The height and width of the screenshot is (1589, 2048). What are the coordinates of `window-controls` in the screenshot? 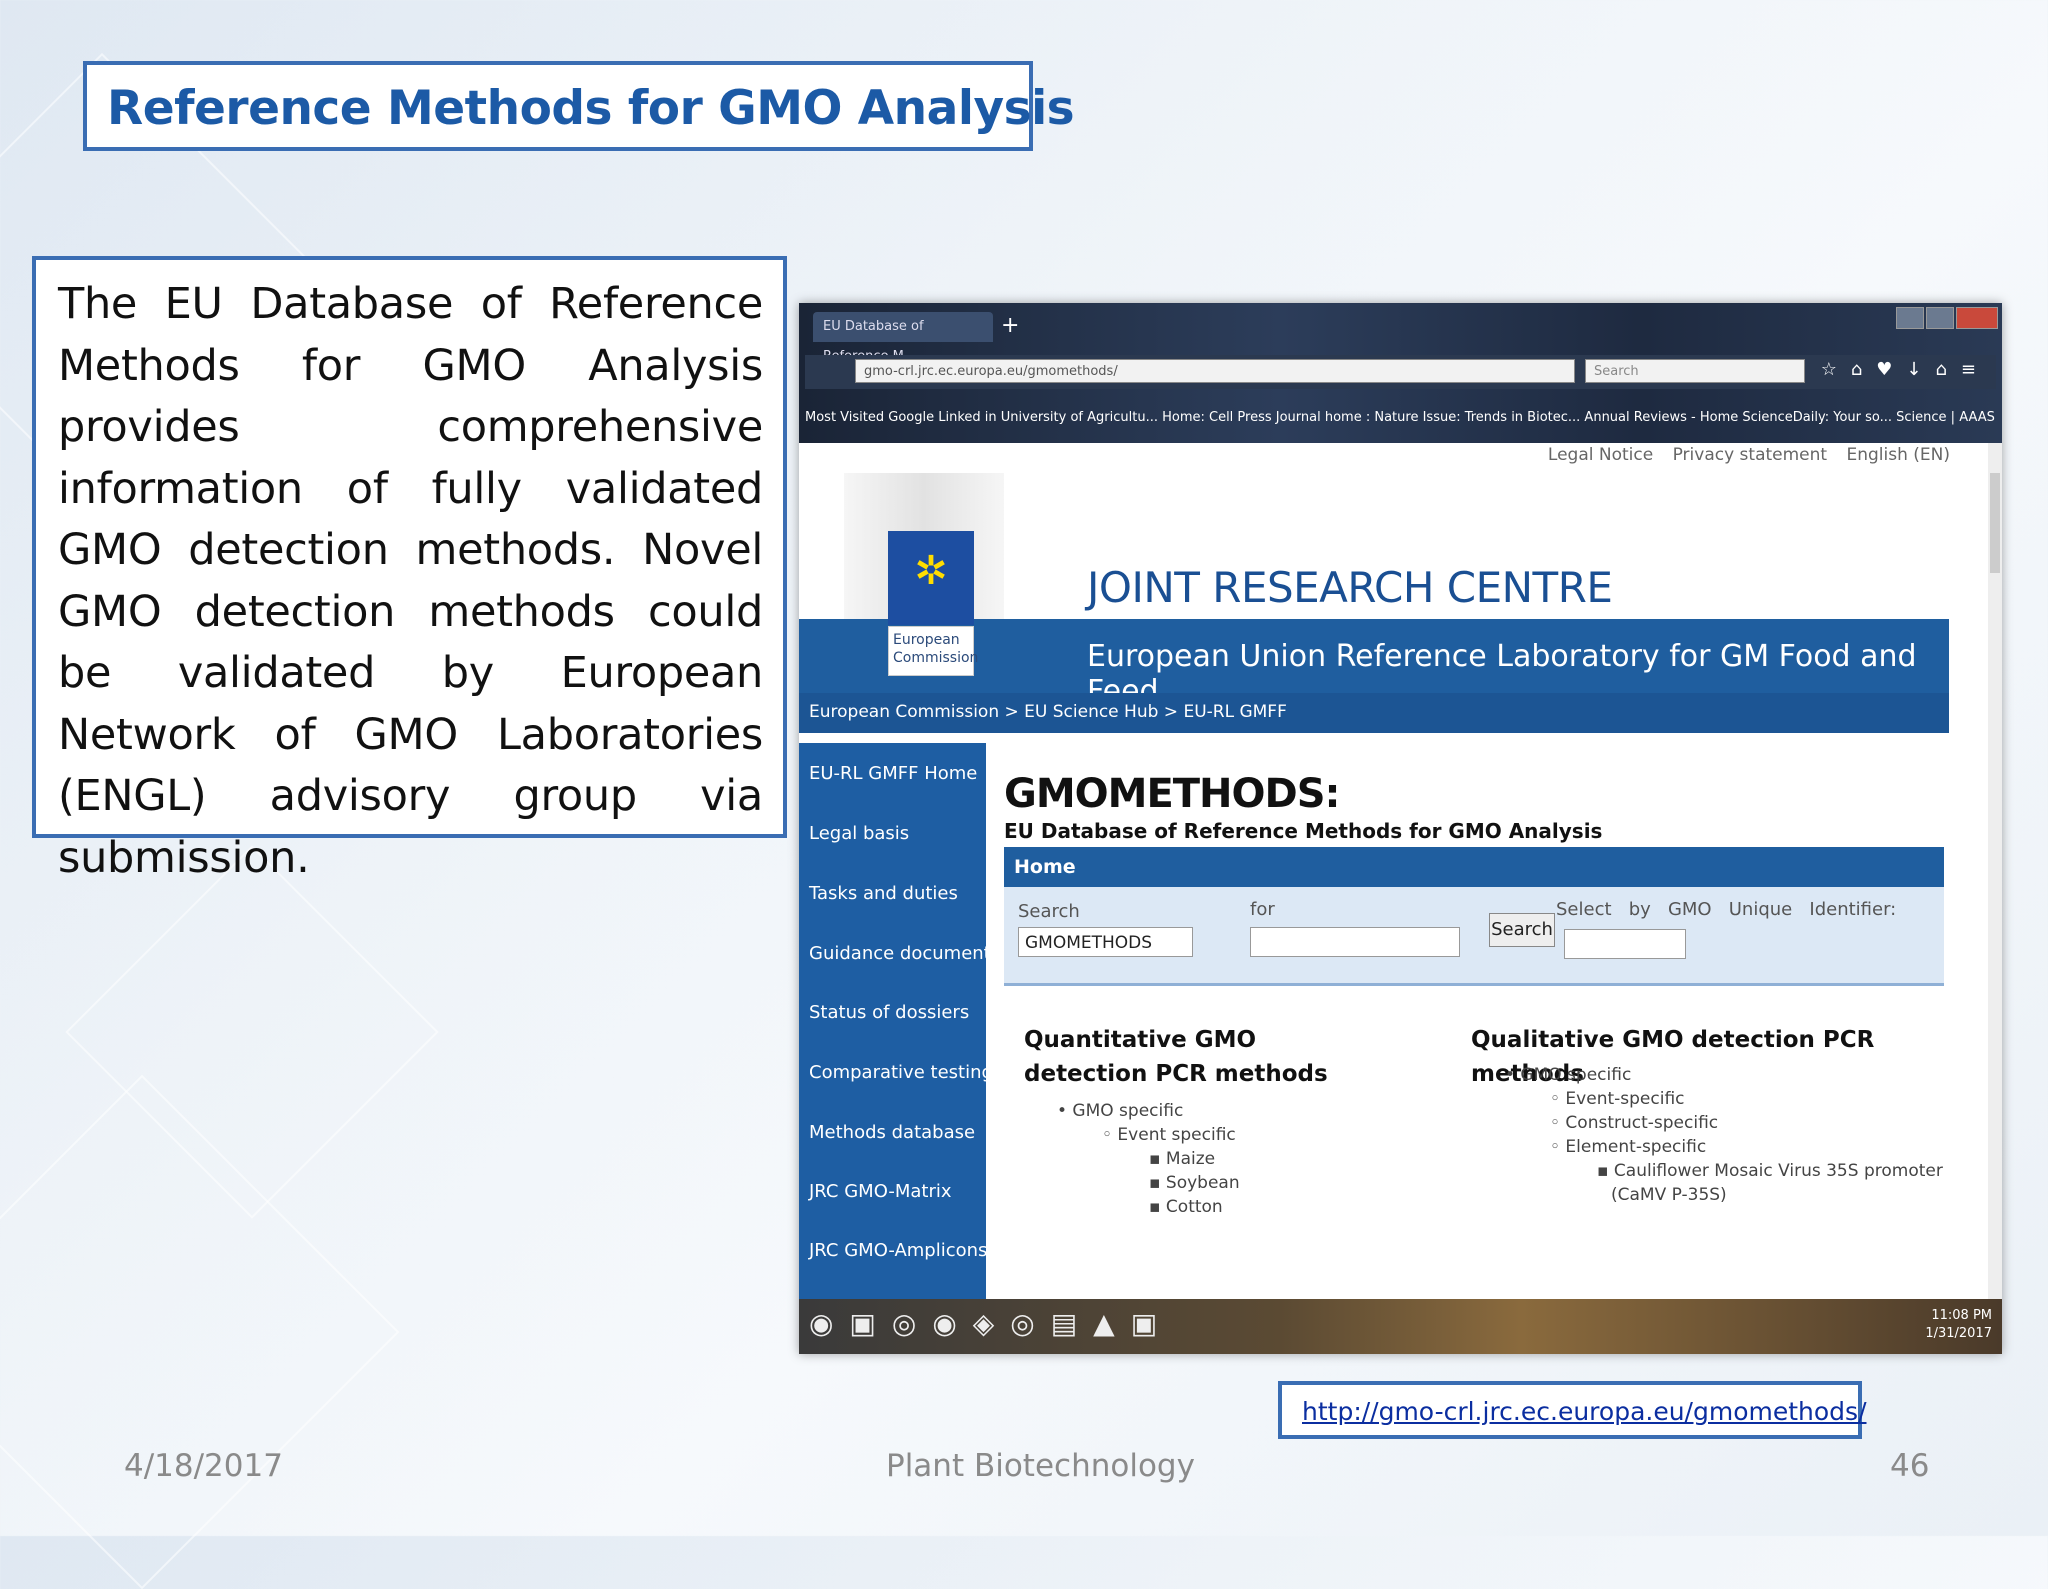 It's located at (1947, 318).